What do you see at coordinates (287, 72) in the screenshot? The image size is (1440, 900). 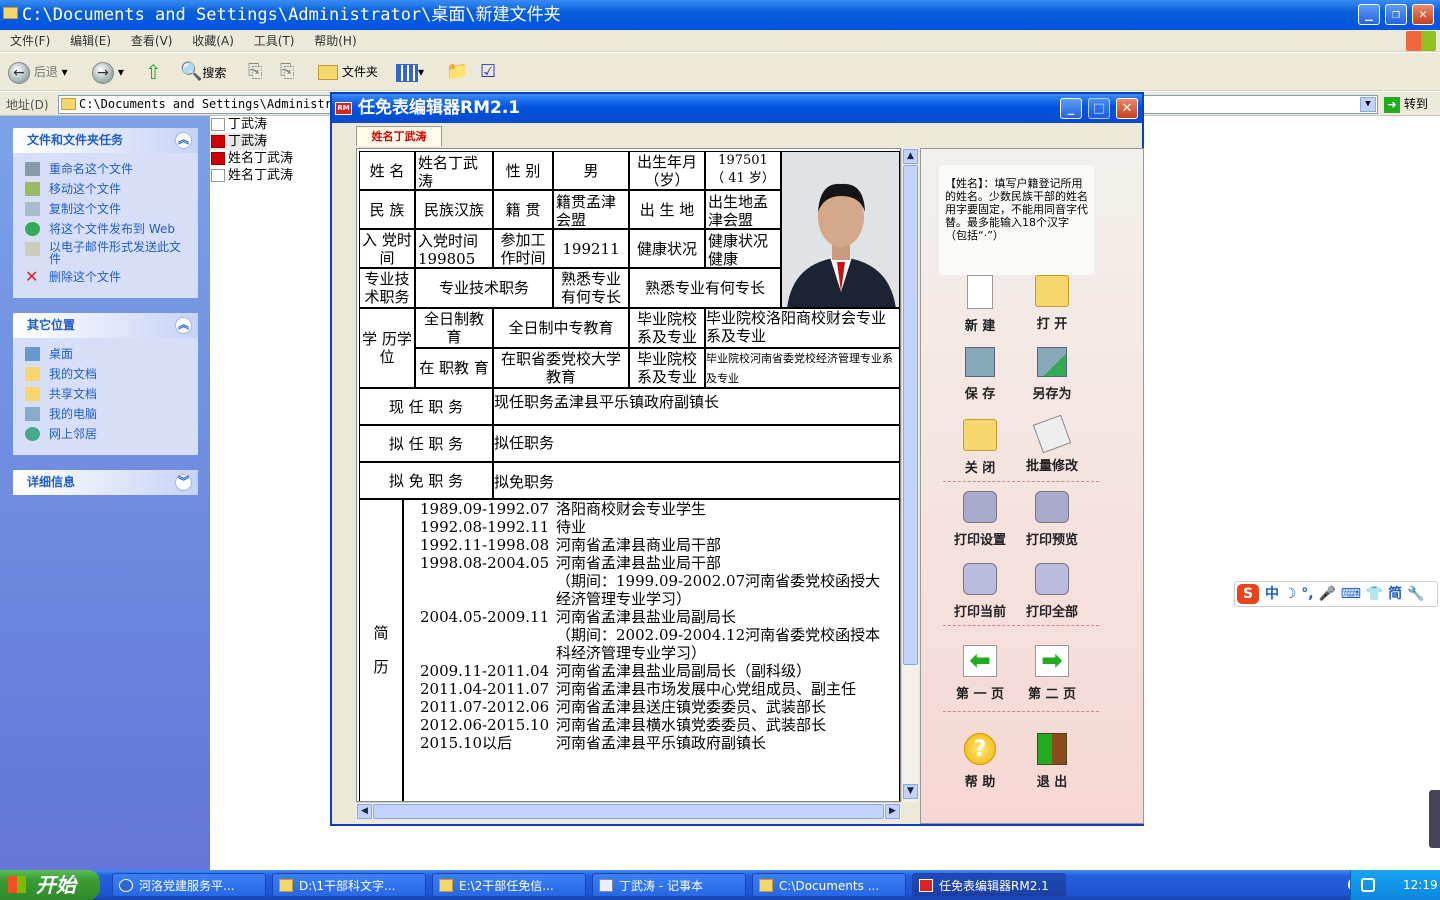 I see `copy-to-icon: ⎘` at bounding box center [287, 72].